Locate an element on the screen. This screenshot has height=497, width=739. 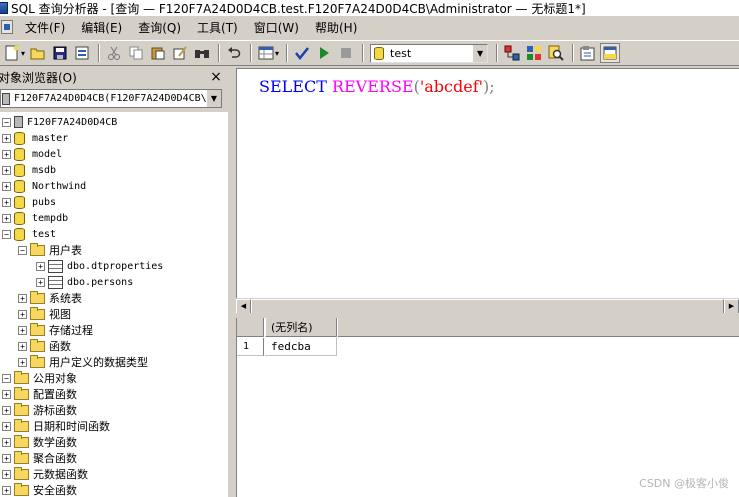
tree-folder-security-functions: + 安全函数 is located at coordinates (39, 489).